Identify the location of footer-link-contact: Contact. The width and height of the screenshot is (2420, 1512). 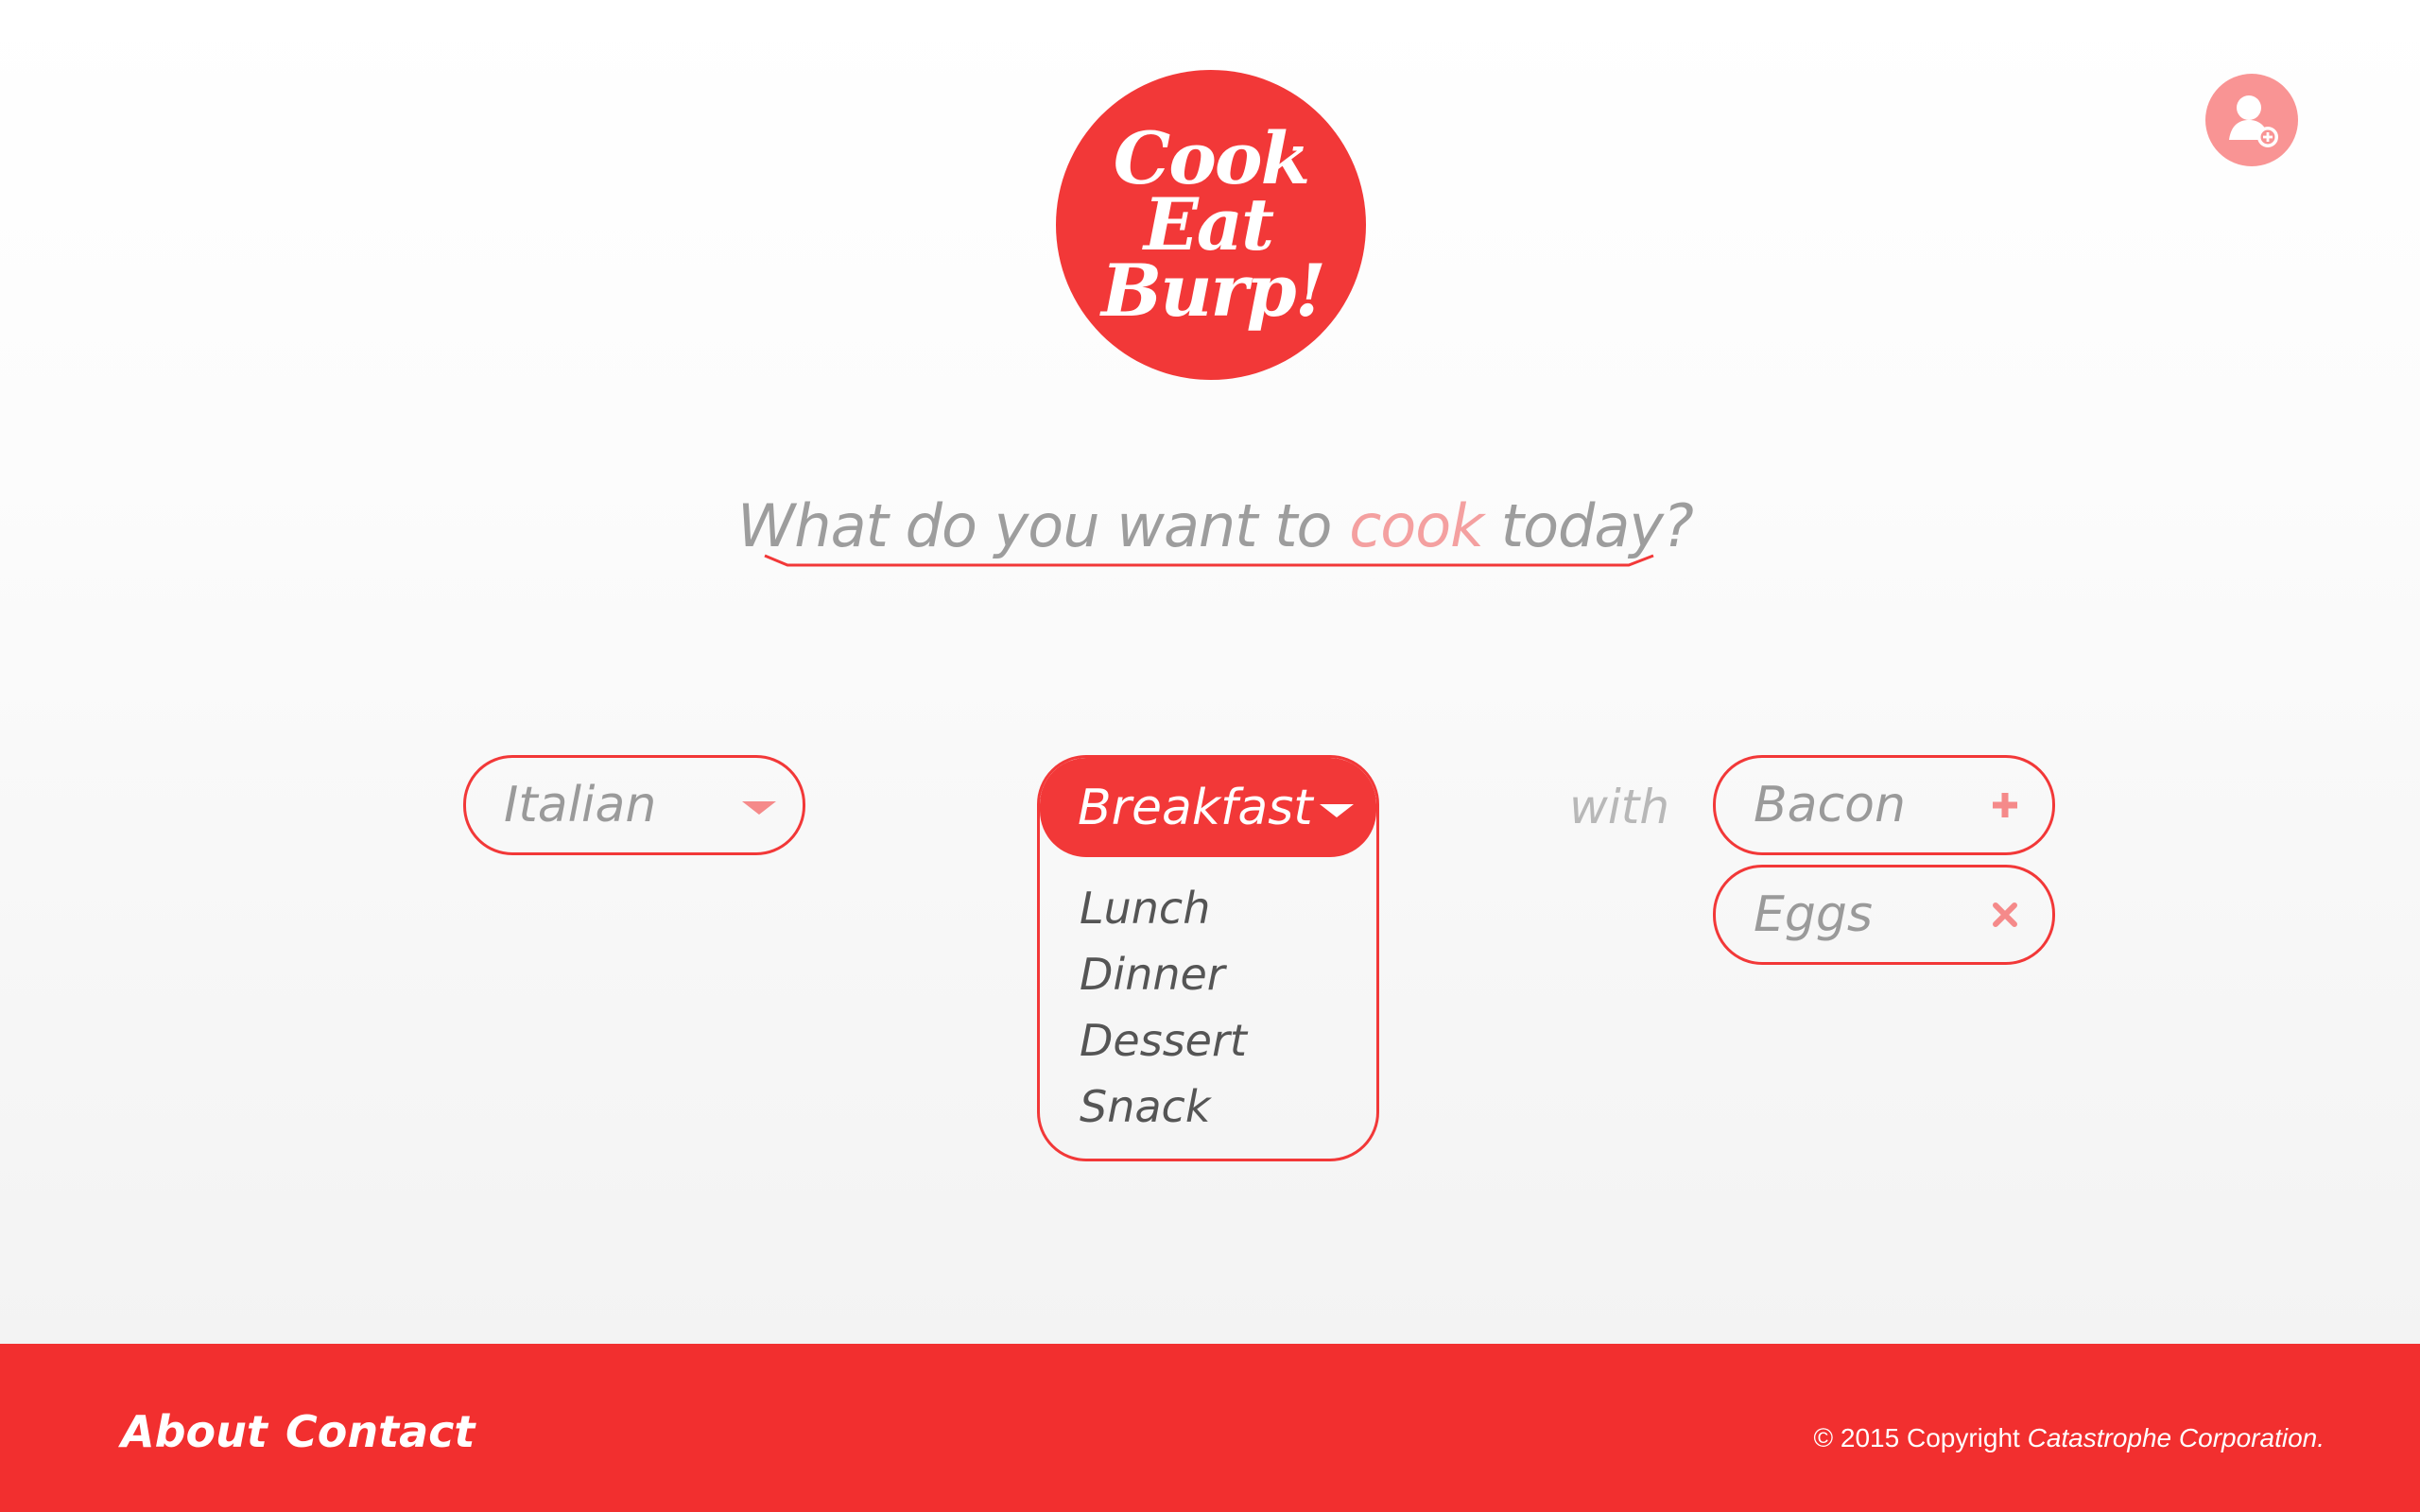
(380, 1431).